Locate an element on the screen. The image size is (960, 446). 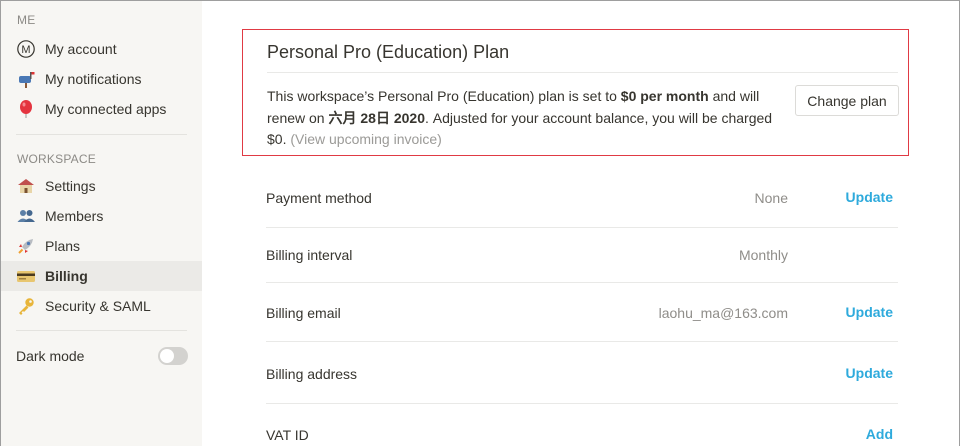
update-billing-email-link: Update is located at coordinates (869, 312).